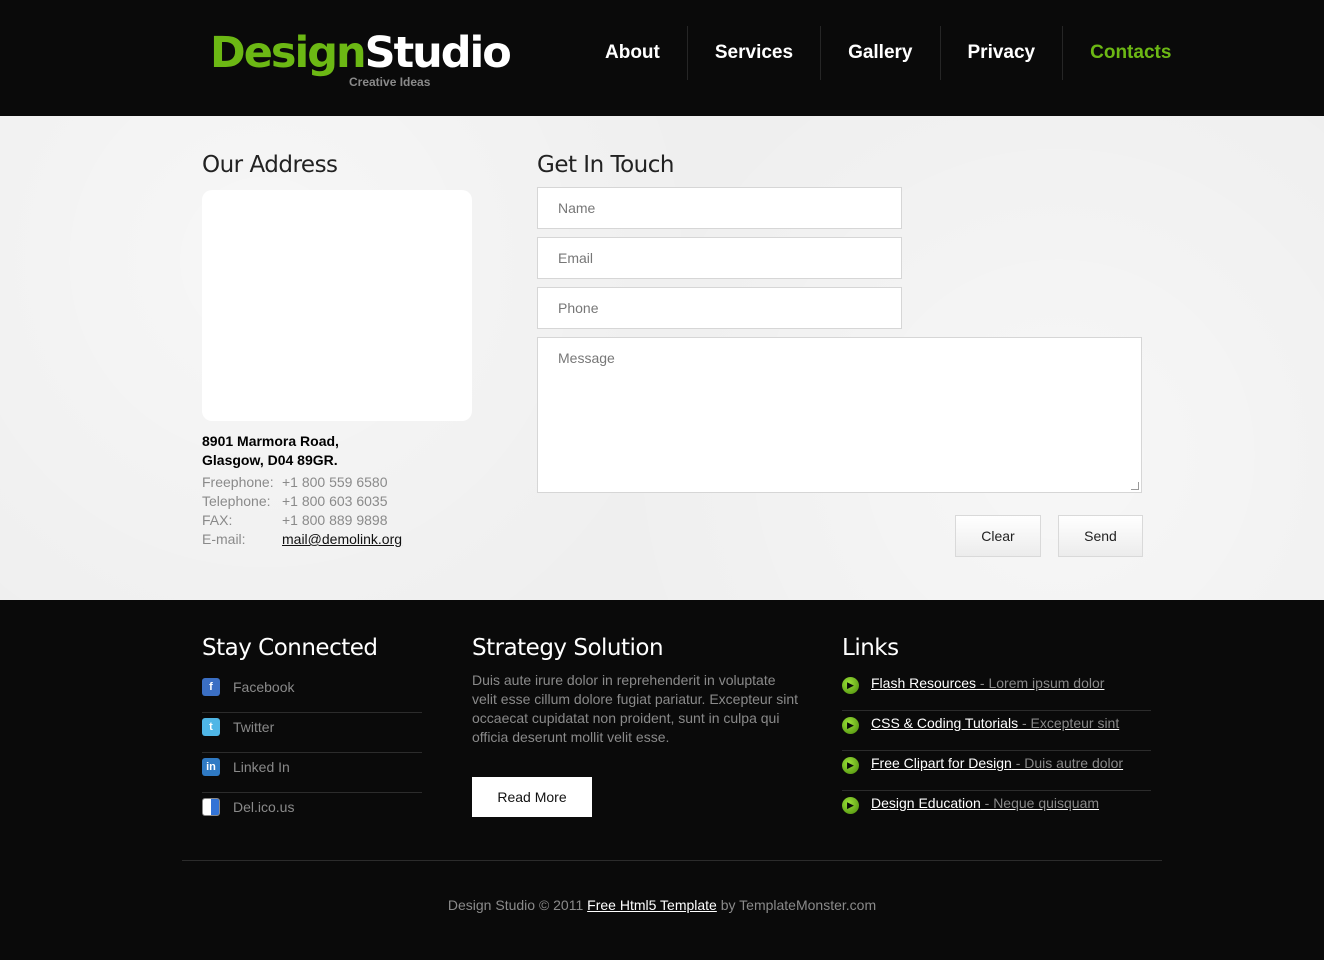 This screenshot has height=960, width=1324. I want to click on stay-connected-heading: Stay Connected, so click(290, 648).